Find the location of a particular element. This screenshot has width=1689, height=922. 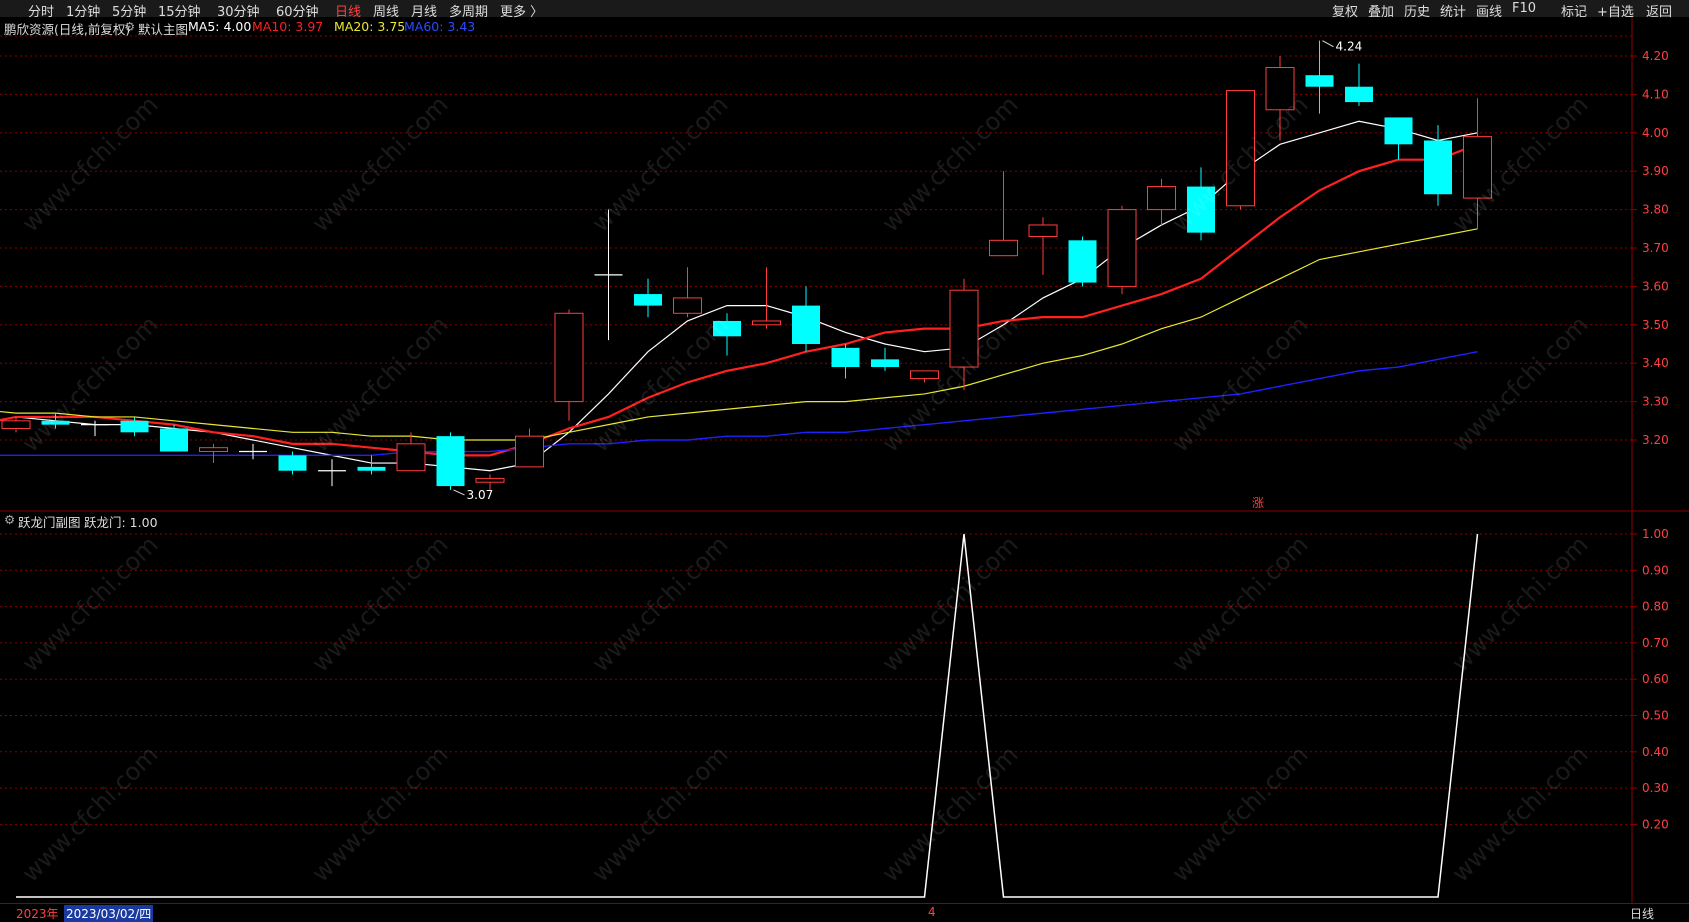

sub-y-tick-label: 0.60 is located at coordinates (1655, 679).